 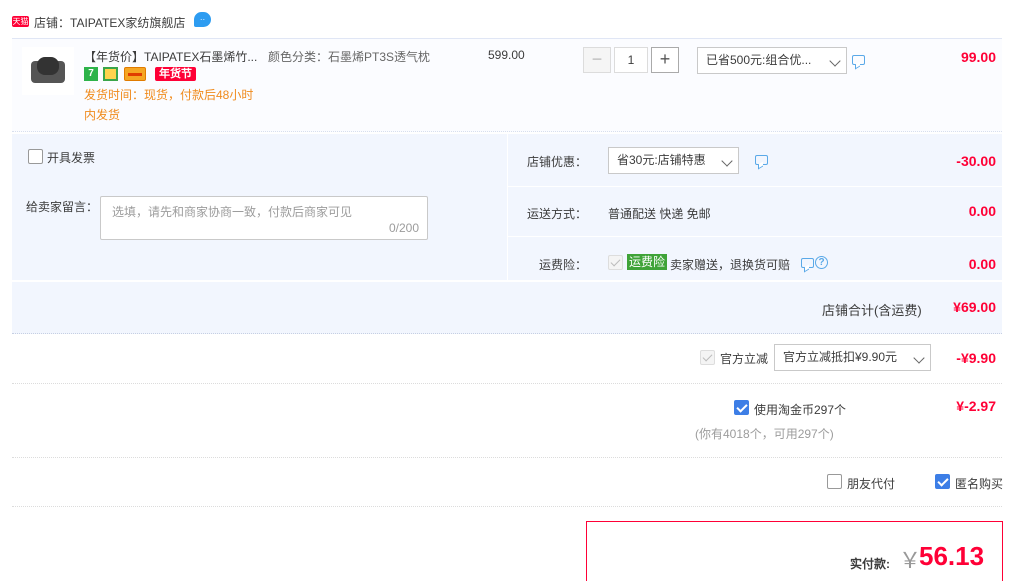 What do you see at coordinates (978, 57) in the screenshot?
I see `item-total: 99.00` at bounding box center [978, 57].